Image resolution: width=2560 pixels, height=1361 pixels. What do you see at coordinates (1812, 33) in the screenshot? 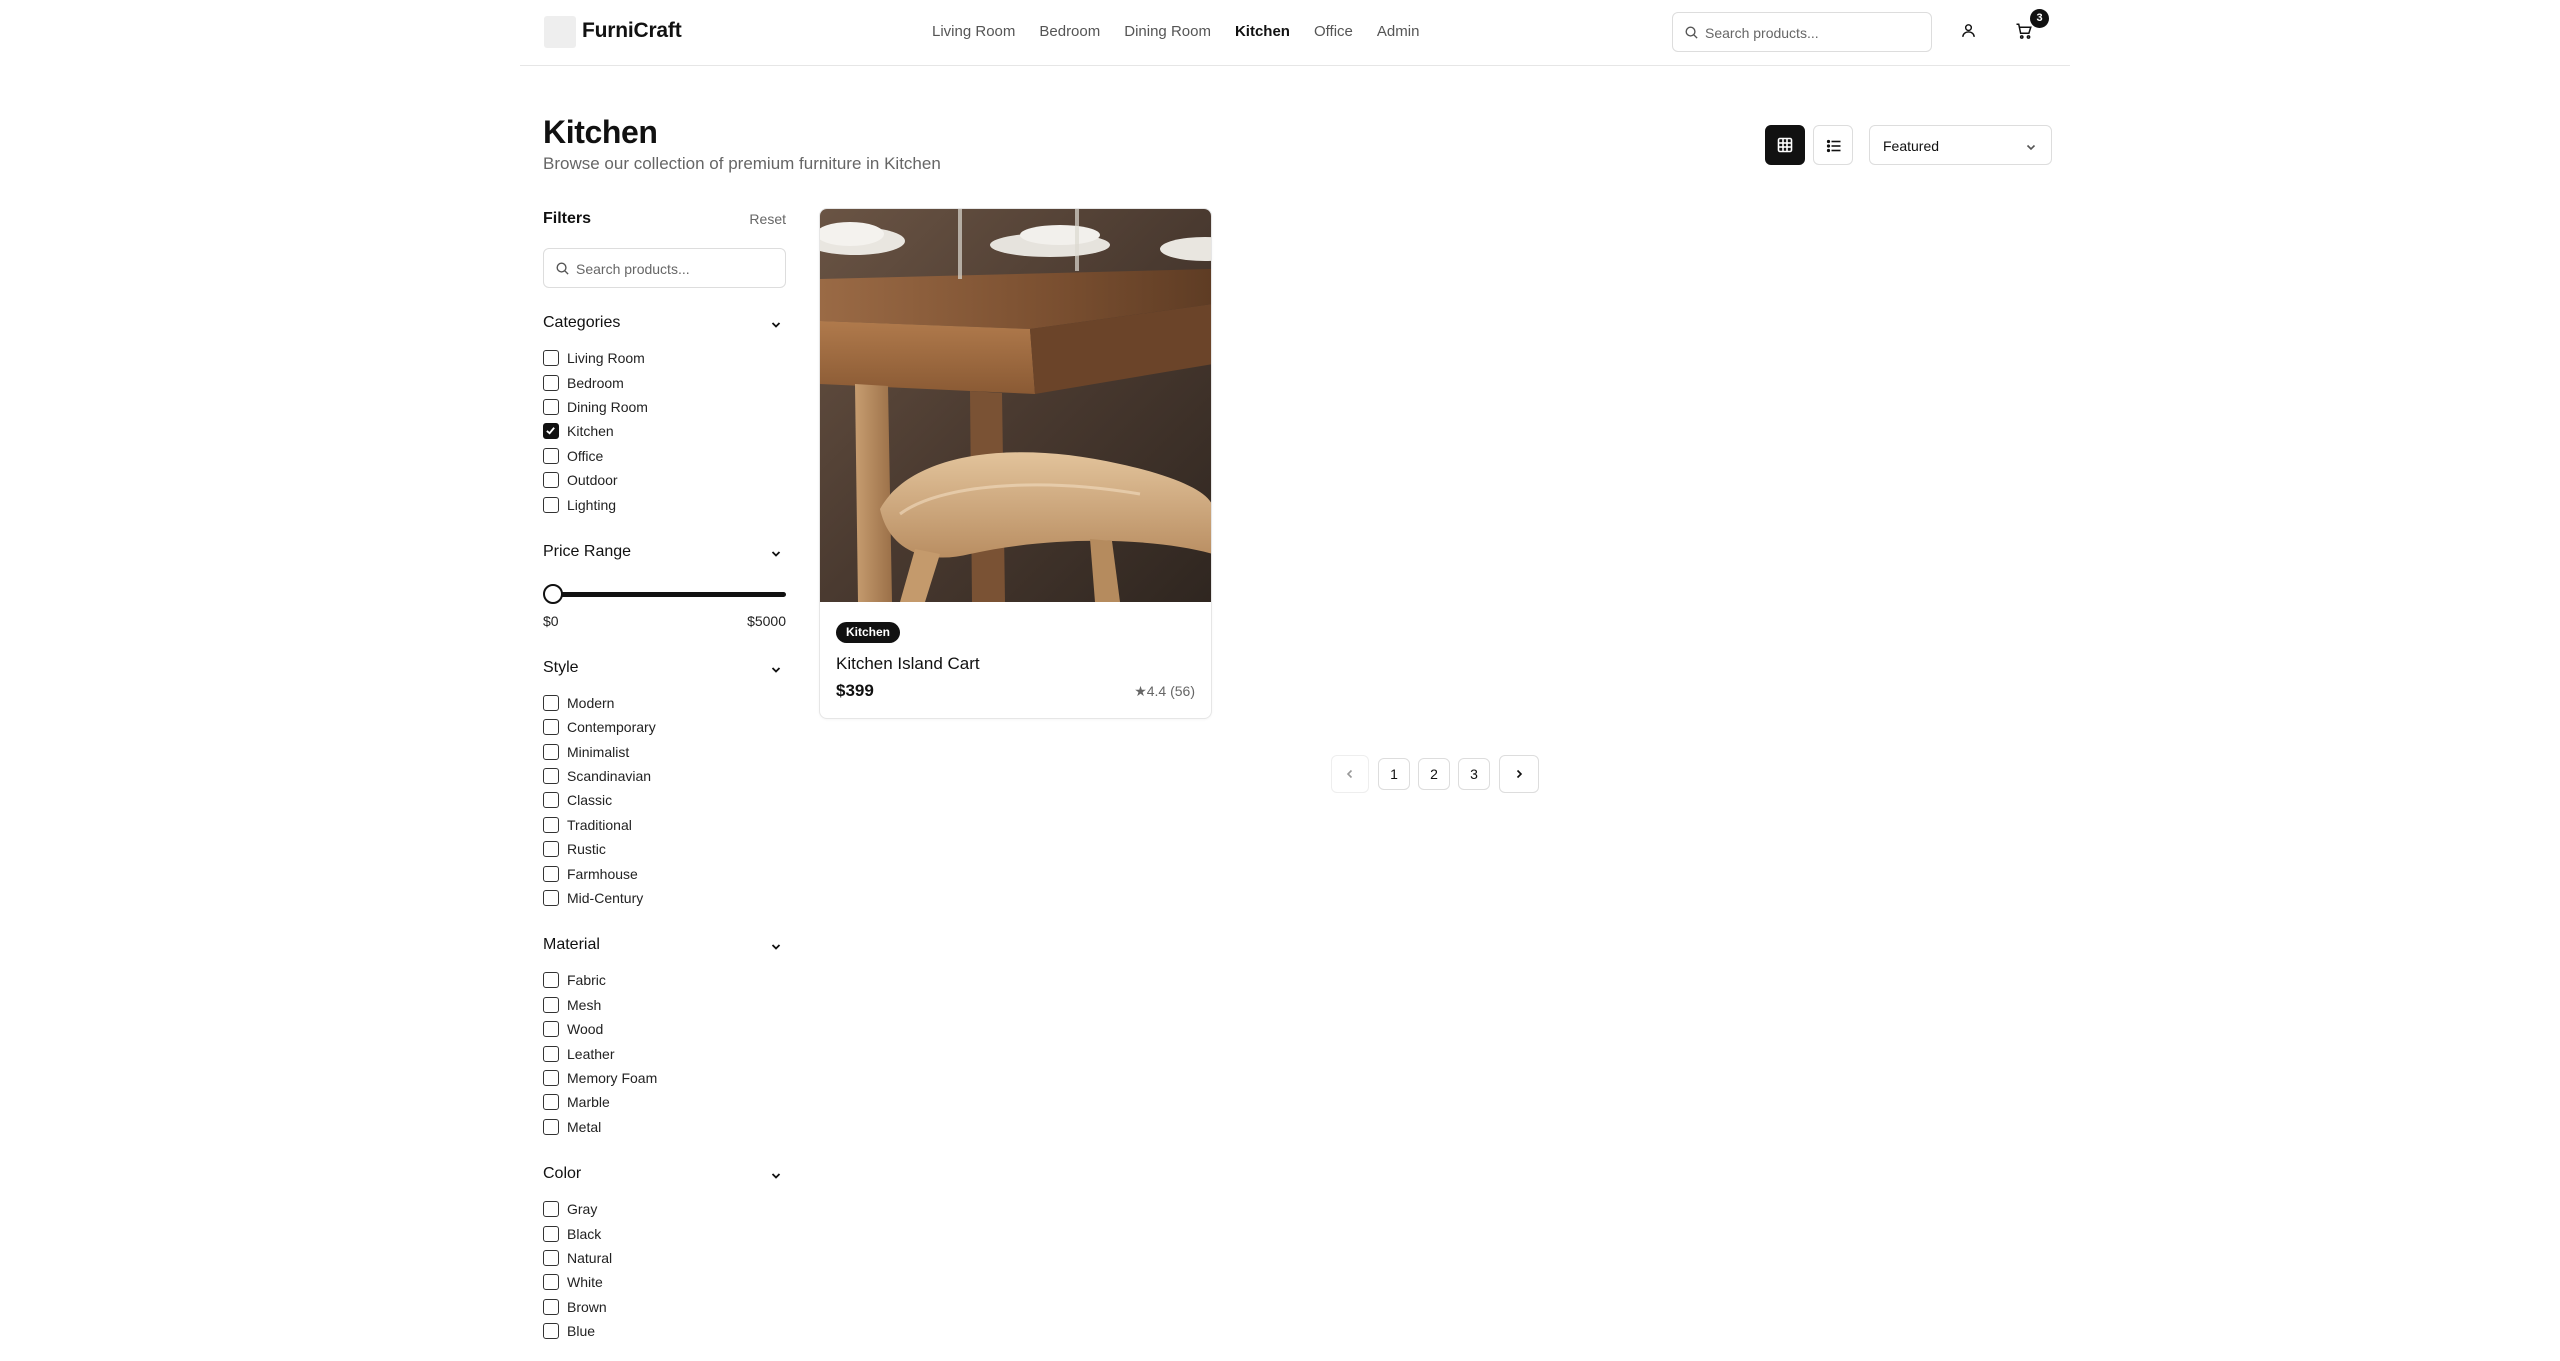
I see `header-search-input` at bounding box center [1812, 33].